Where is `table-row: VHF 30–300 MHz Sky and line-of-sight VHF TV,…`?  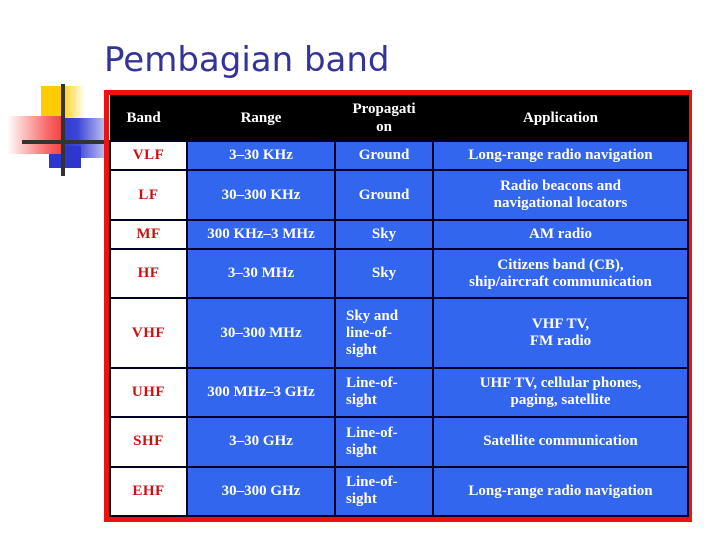
table-row: VHF 30–300 MHz Sky and line-of-sight VHF TV,… is located at coordinates (399, 333).